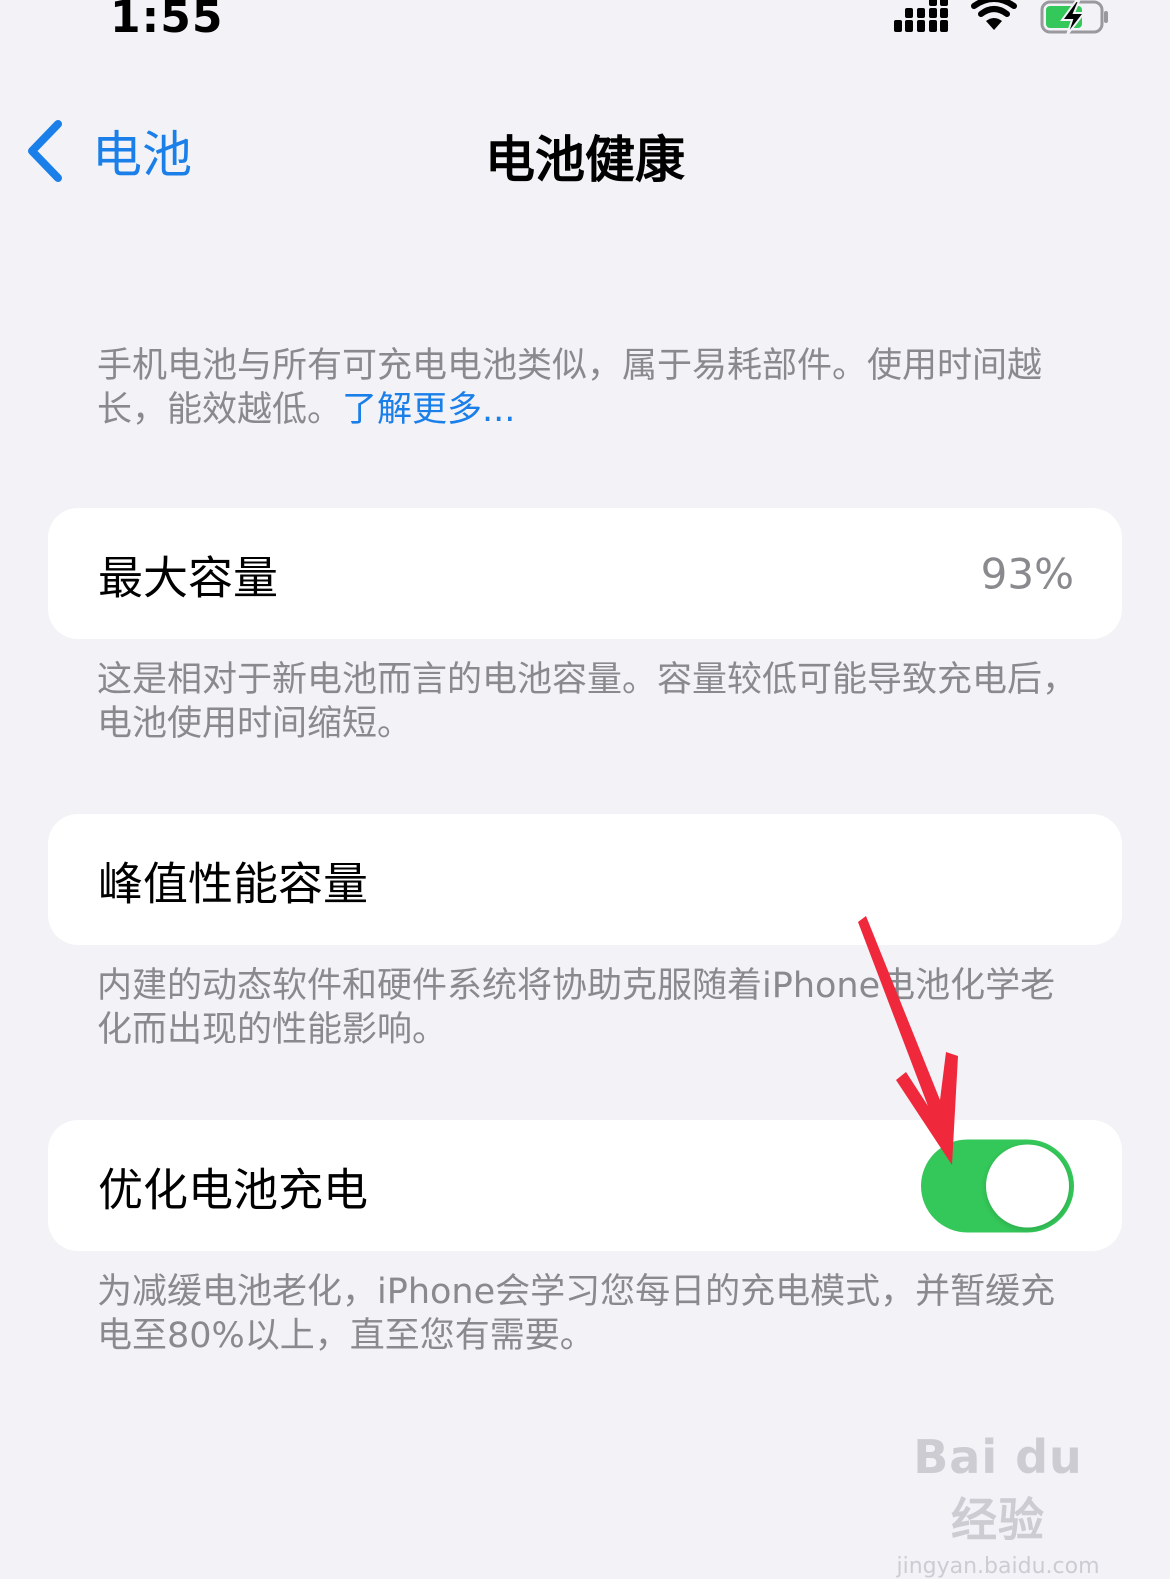  I want to click on status-time: 1:55, so click(167, 21).